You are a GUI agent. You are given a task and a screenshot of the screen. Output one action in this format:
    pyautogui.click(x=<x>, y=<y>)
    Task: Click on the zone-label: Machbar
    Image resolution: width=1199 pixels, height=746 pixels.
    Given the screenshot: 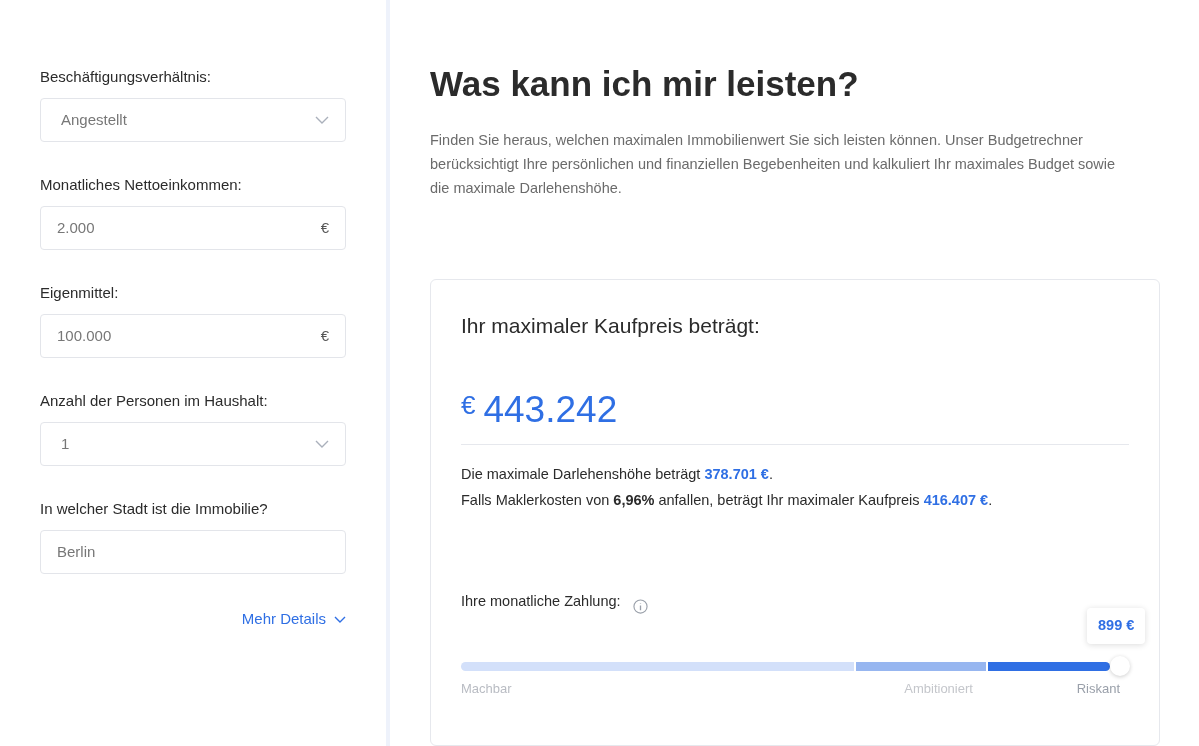 What is the action you would take?
    pyautogui.click(x=486, y=688)
    